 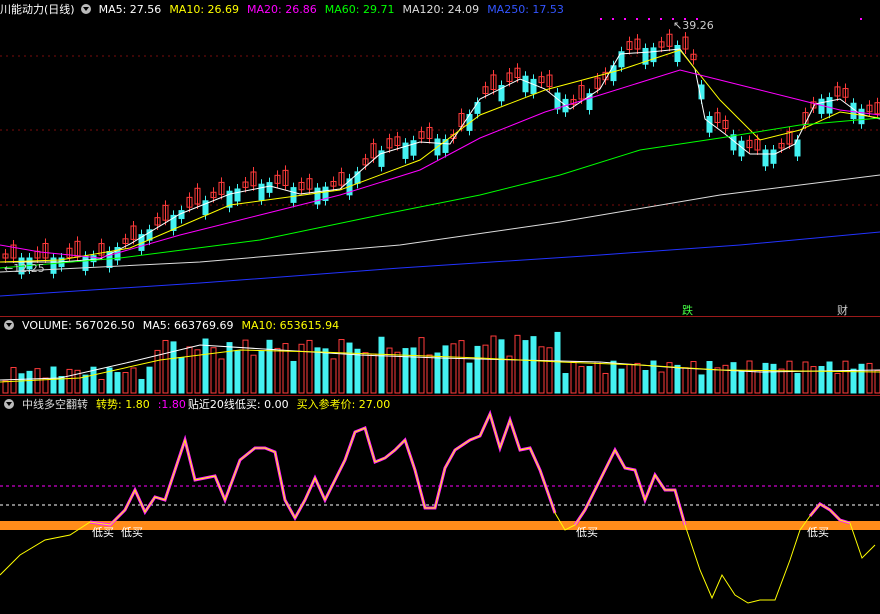 I want to click on low-price-annotation: ←12.25, so click(x=24, y=268).